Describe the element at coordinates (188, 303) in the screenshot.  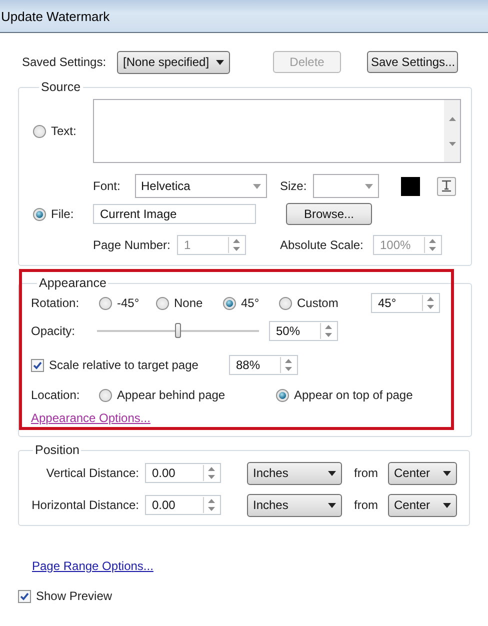
I see `radio-label: None` at that location.